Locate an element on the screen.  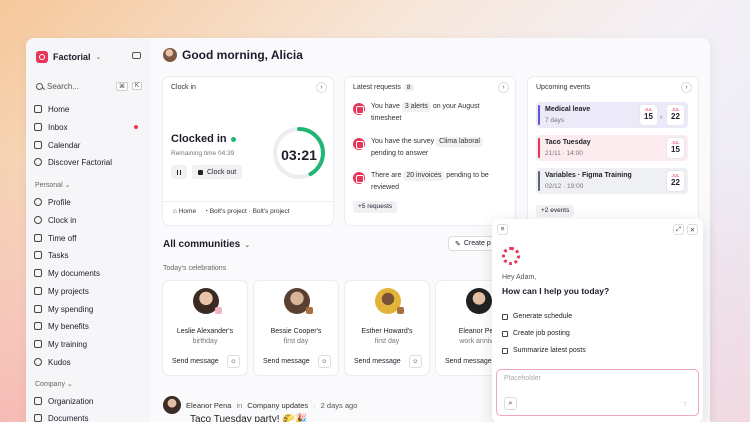
brand-switcher: Factorial ⌄ is located at coordinates (68, 57).